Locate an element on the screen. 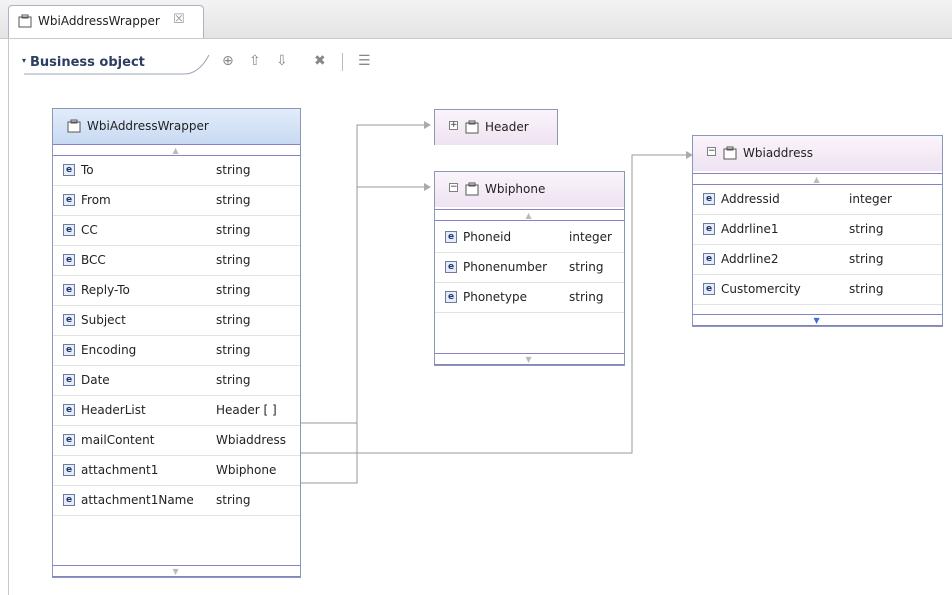 The image size is (952, 595). header-bo: + Header is located at coordinates (496, 127).